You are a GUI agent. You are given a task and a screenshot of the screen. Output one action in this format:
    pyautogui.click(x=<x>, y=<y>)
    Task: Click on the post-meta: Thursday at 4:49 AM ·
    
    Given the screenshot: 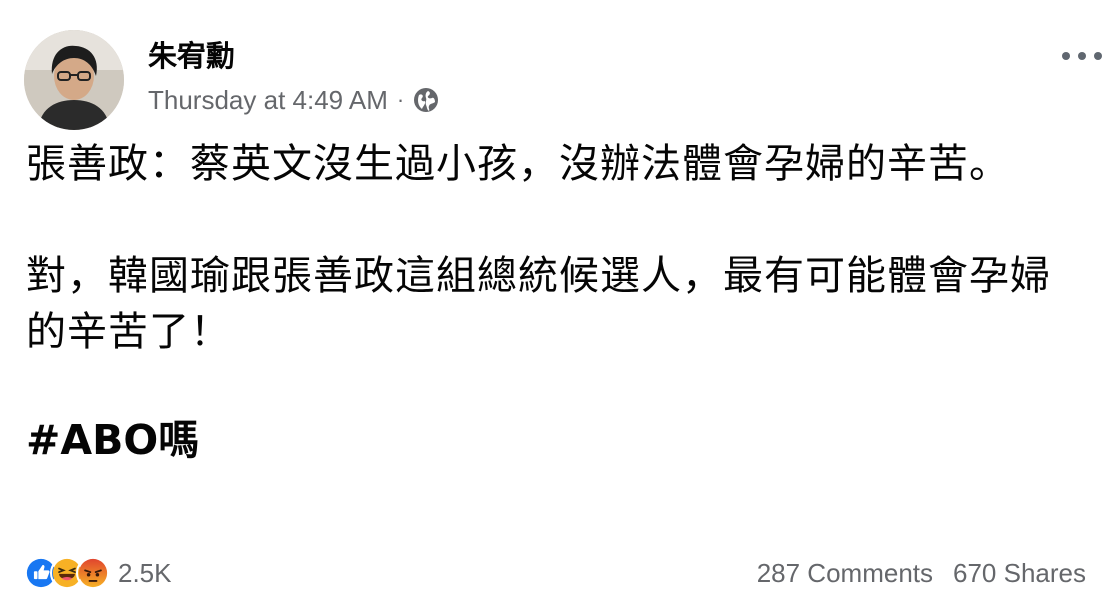 What is the action you would take?
    pyautogui.click(x=293, y=100)
    